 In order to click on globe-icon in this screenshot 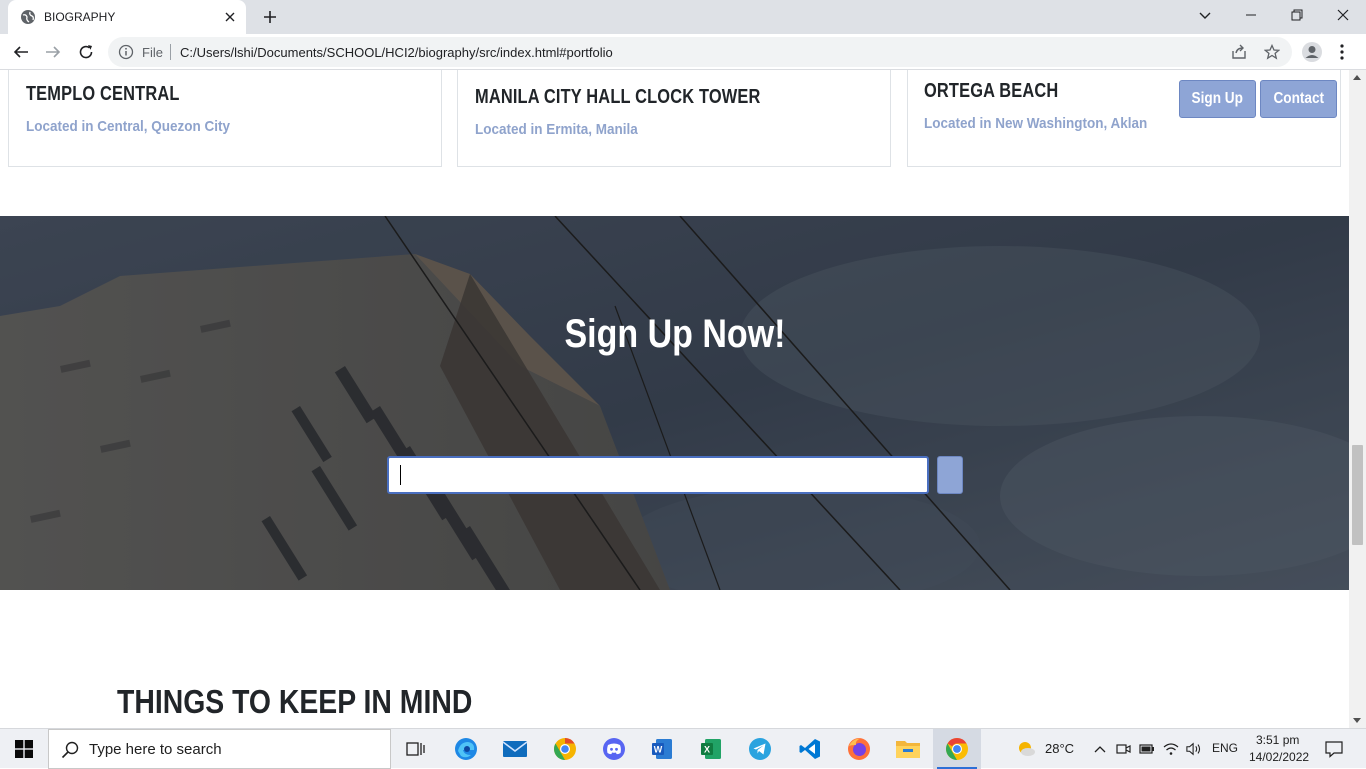, I will do `click(28, 17)`.